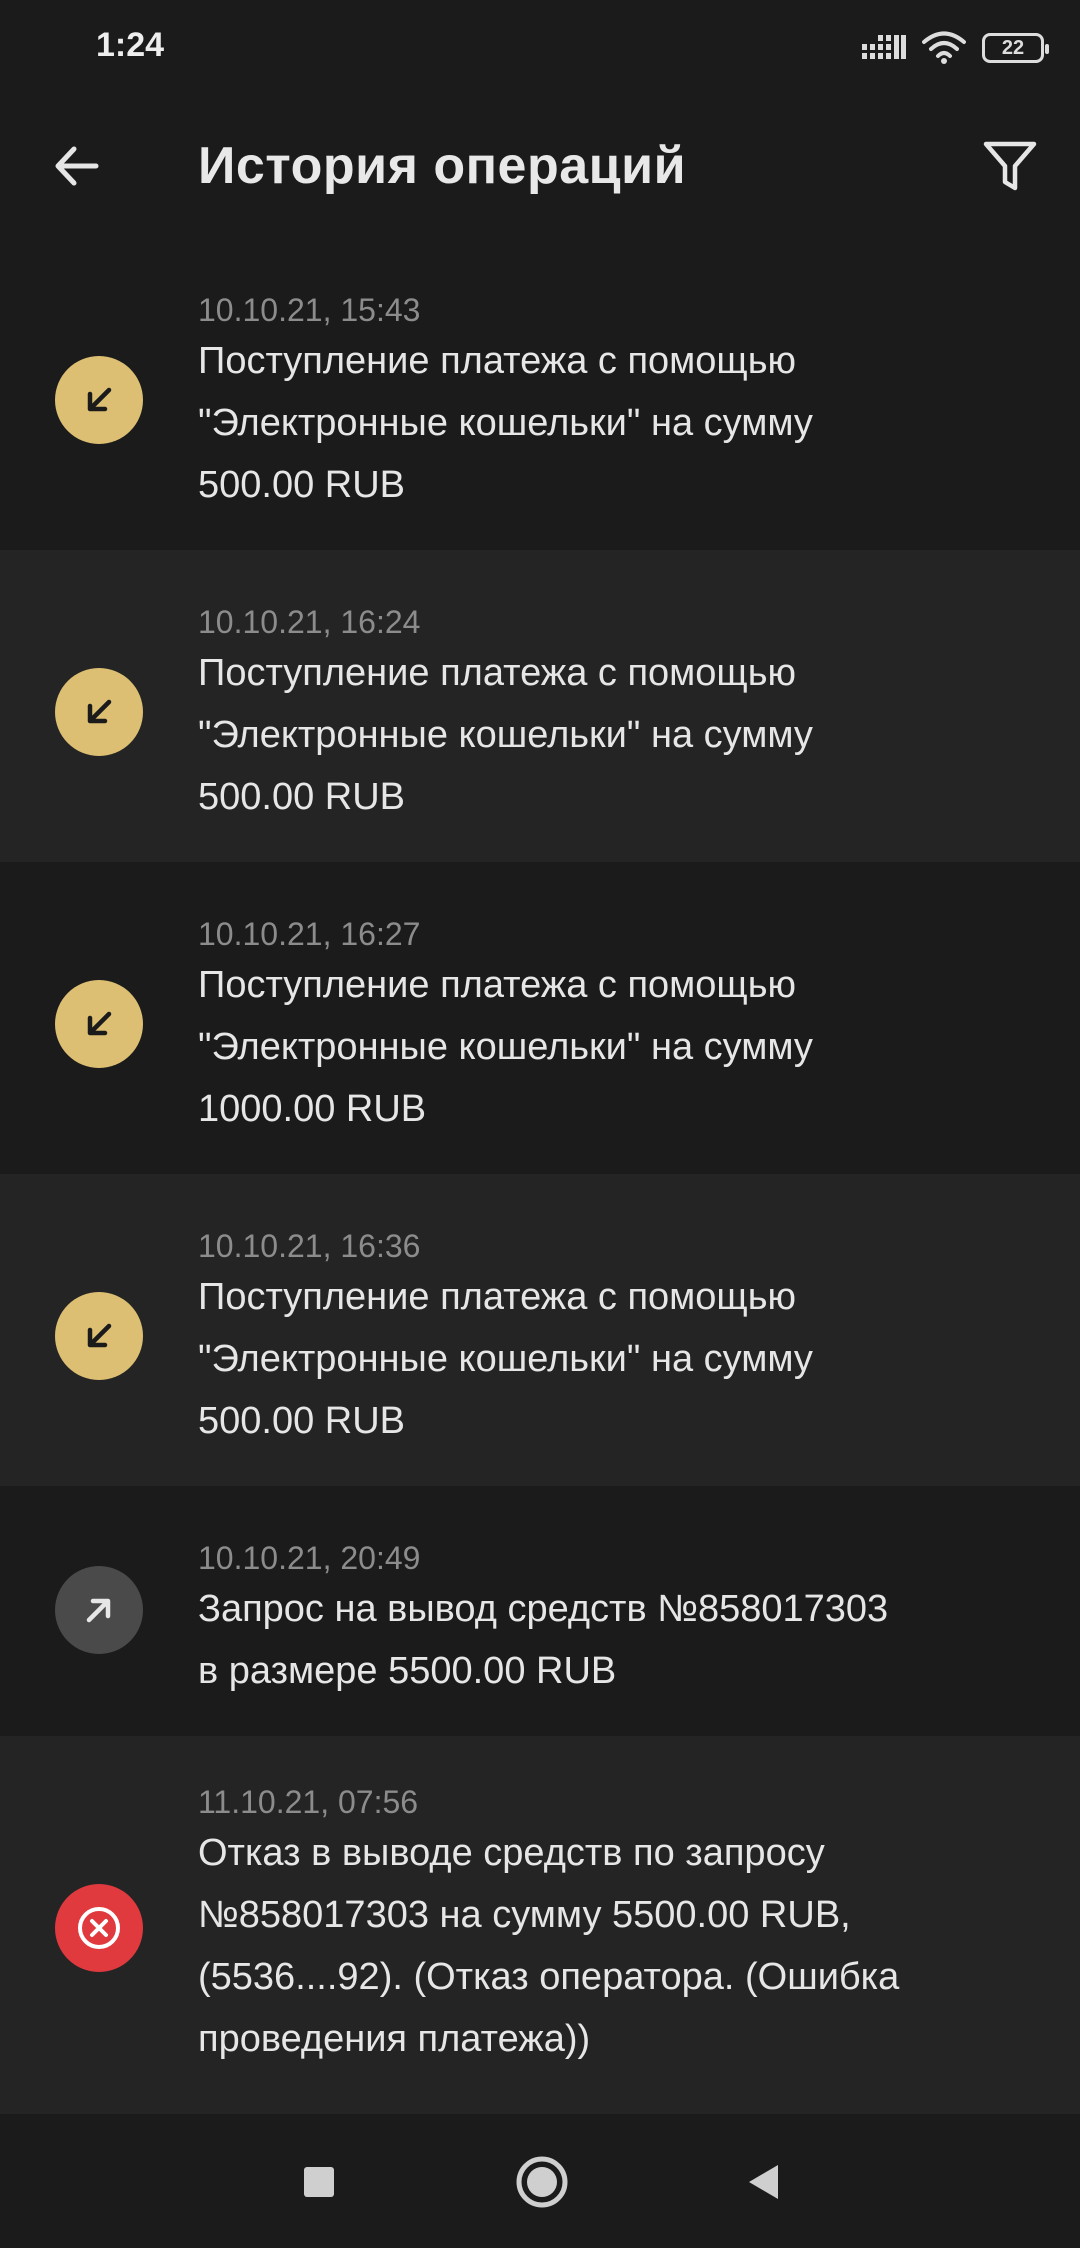 The width and height of the screenshot is (1080, 2248). I want to click on app-bar: История операций, so click(540, 167).